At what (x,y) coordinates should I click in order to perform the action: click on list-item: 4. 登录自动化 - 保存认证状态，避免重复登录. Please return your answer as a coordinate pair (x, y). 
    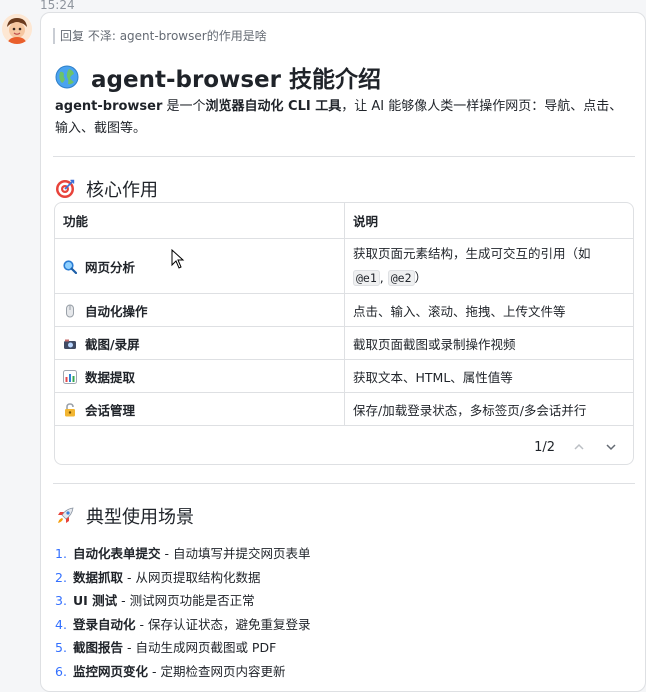
    Looking at the image, I should click on (345, 625).